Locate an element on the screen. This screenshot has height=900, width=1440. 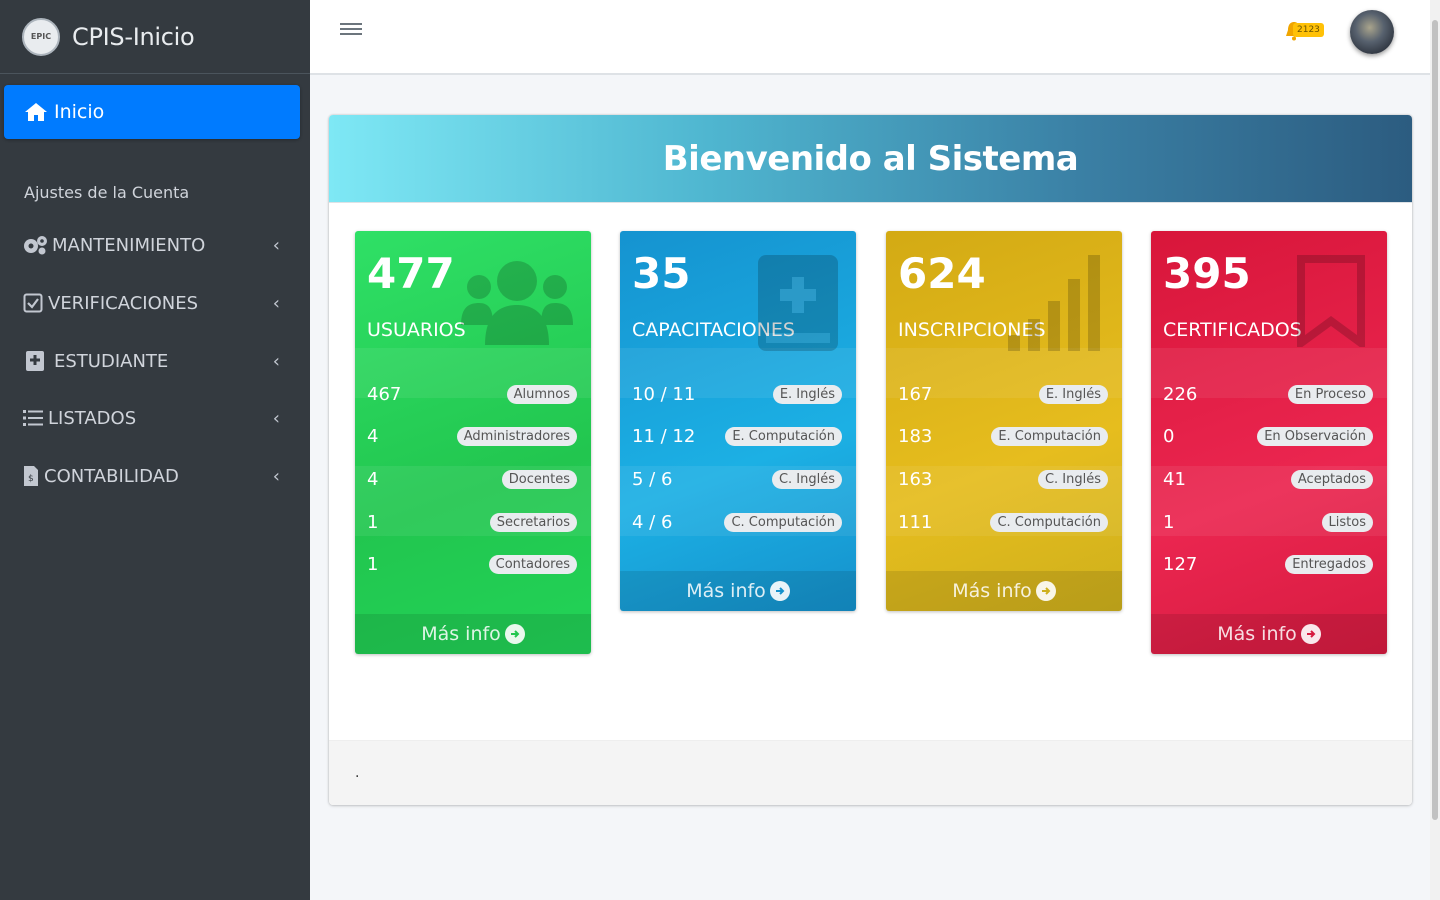
sidebar-item-estudiante: ESTUDIANTE ‹ is located at coordinates (157, 361).